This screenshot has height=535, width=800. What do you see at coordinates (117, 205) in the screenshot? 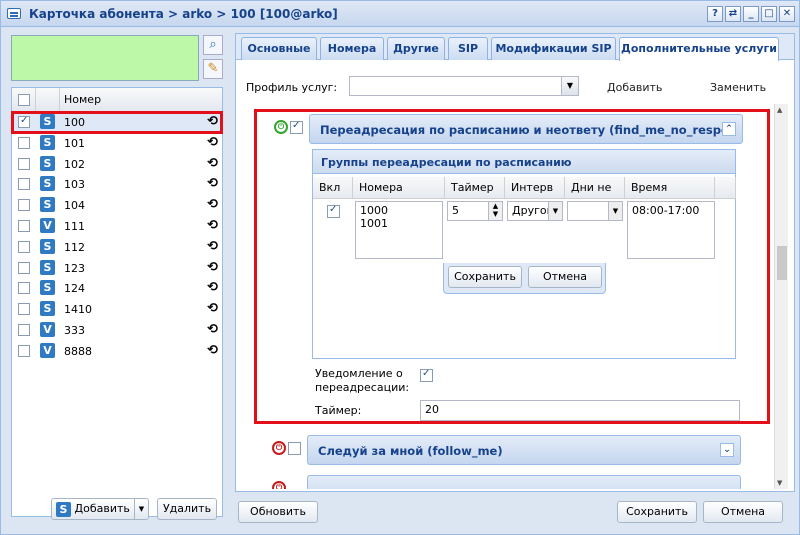
I see `subscriber-row: S 104 ⟲` at bounding box center [117, 205].